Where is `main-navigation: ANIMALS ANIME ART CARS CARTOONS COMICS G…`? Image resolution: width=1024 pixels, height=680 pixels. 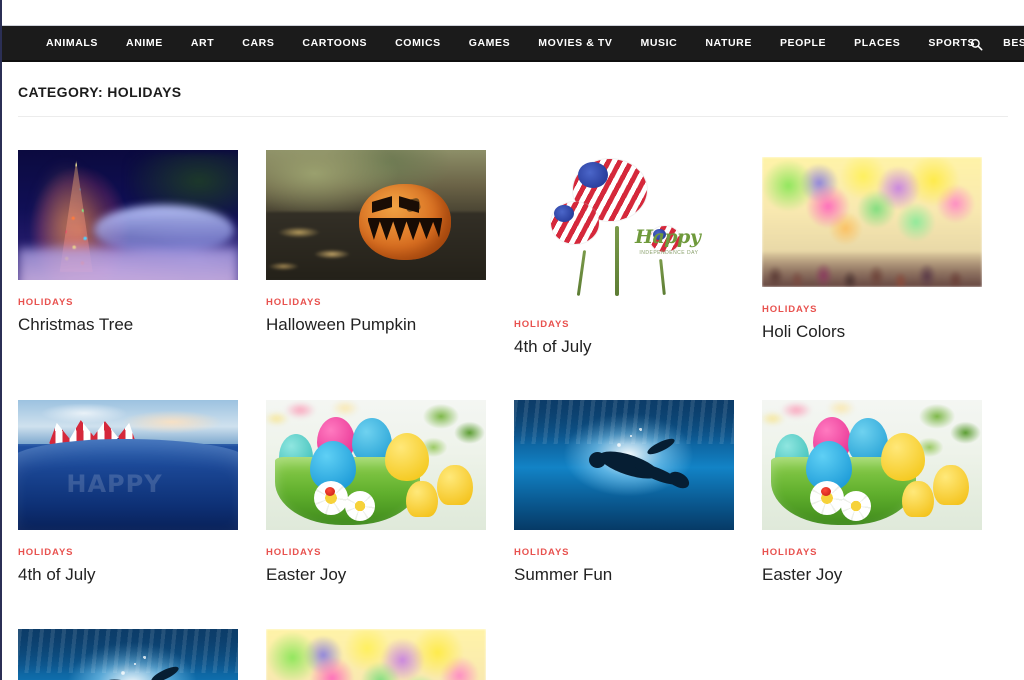
main-navigation: ANIMALS ANIME ART CARS CARTOONS COMICS G… is located at coordinates (513, 44).